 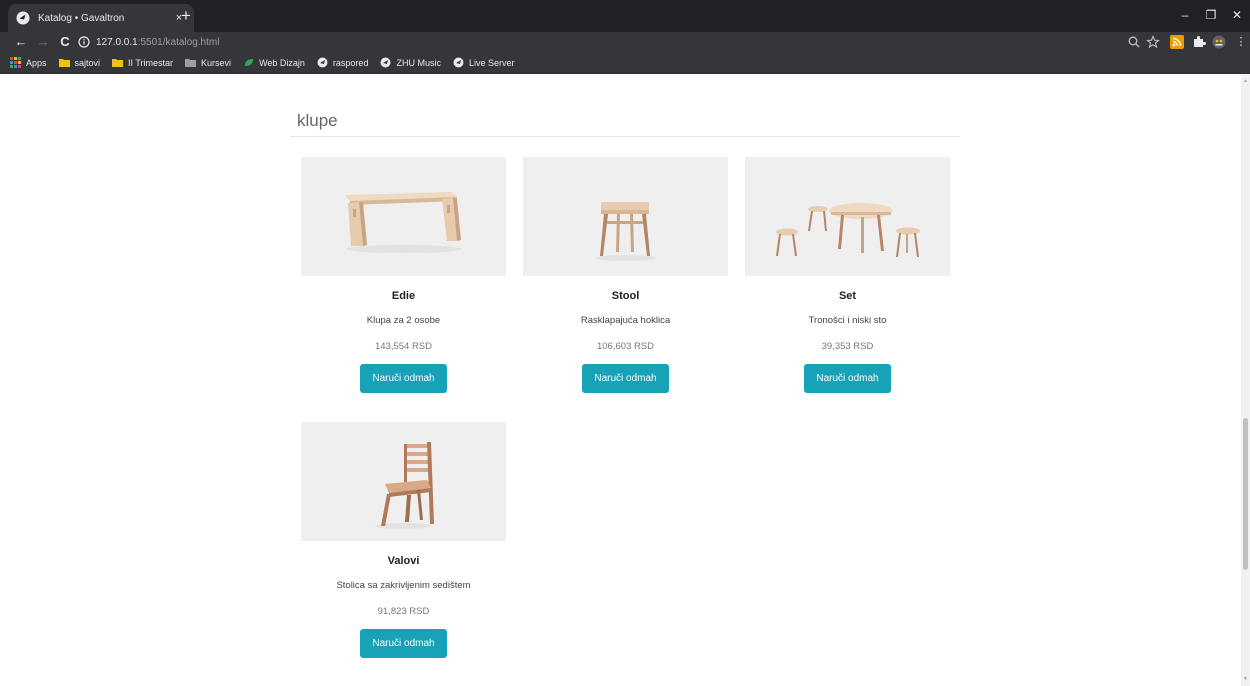 What do you see at coordinates (403, 320) in the screenshot?
I see `product-description: Klupa za 2 osobe` at bounding box center [403, 320].